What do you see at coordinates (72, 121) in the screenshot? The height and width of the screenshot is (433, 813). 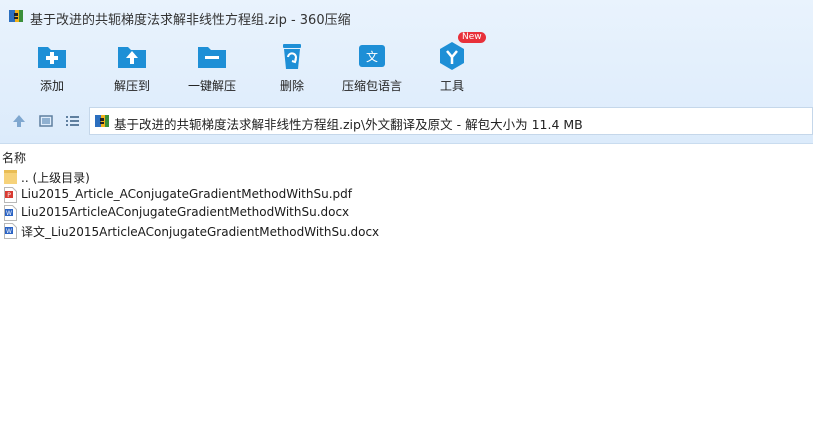 I see `list-view-icon` at bounding box center [72, 121].